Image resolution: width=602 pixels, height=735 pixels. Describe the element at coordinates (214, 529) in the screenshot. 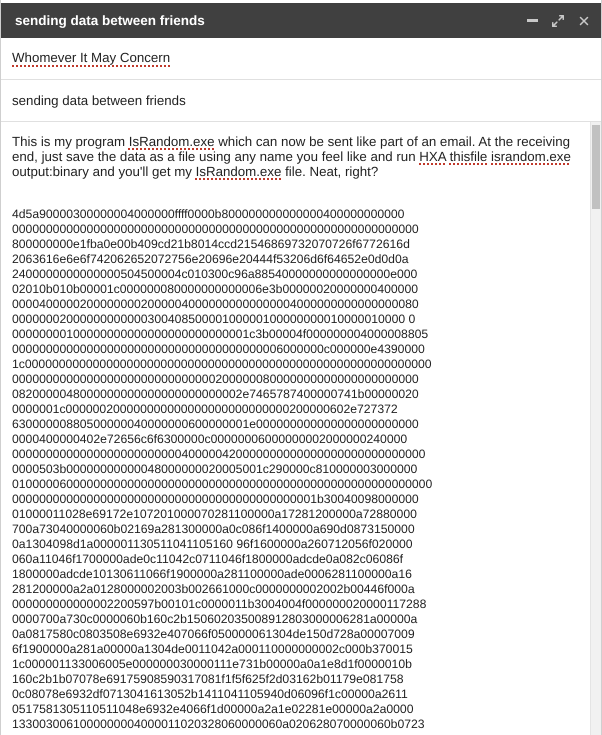

I see `hex-data-line: 700a73040000060b02169a281300000a0c086f1400000a690d0873150000` at that location.